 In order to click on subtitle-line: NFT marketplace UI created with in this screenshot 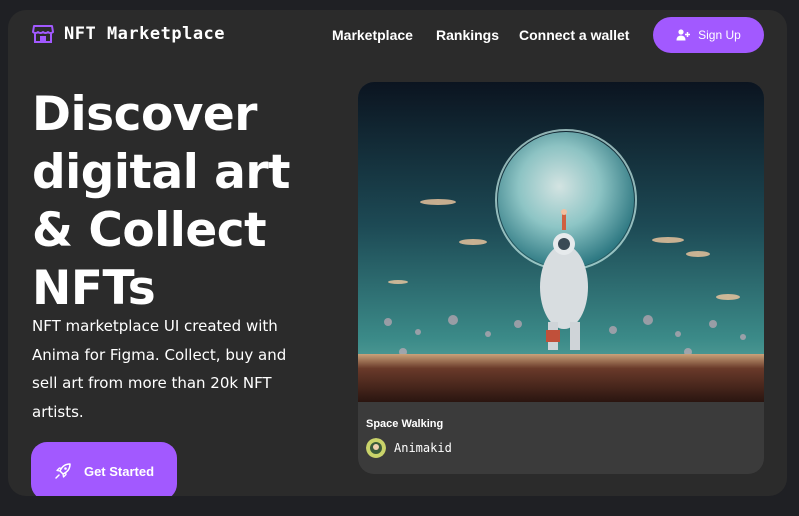, I will do `click(155, 326)`.